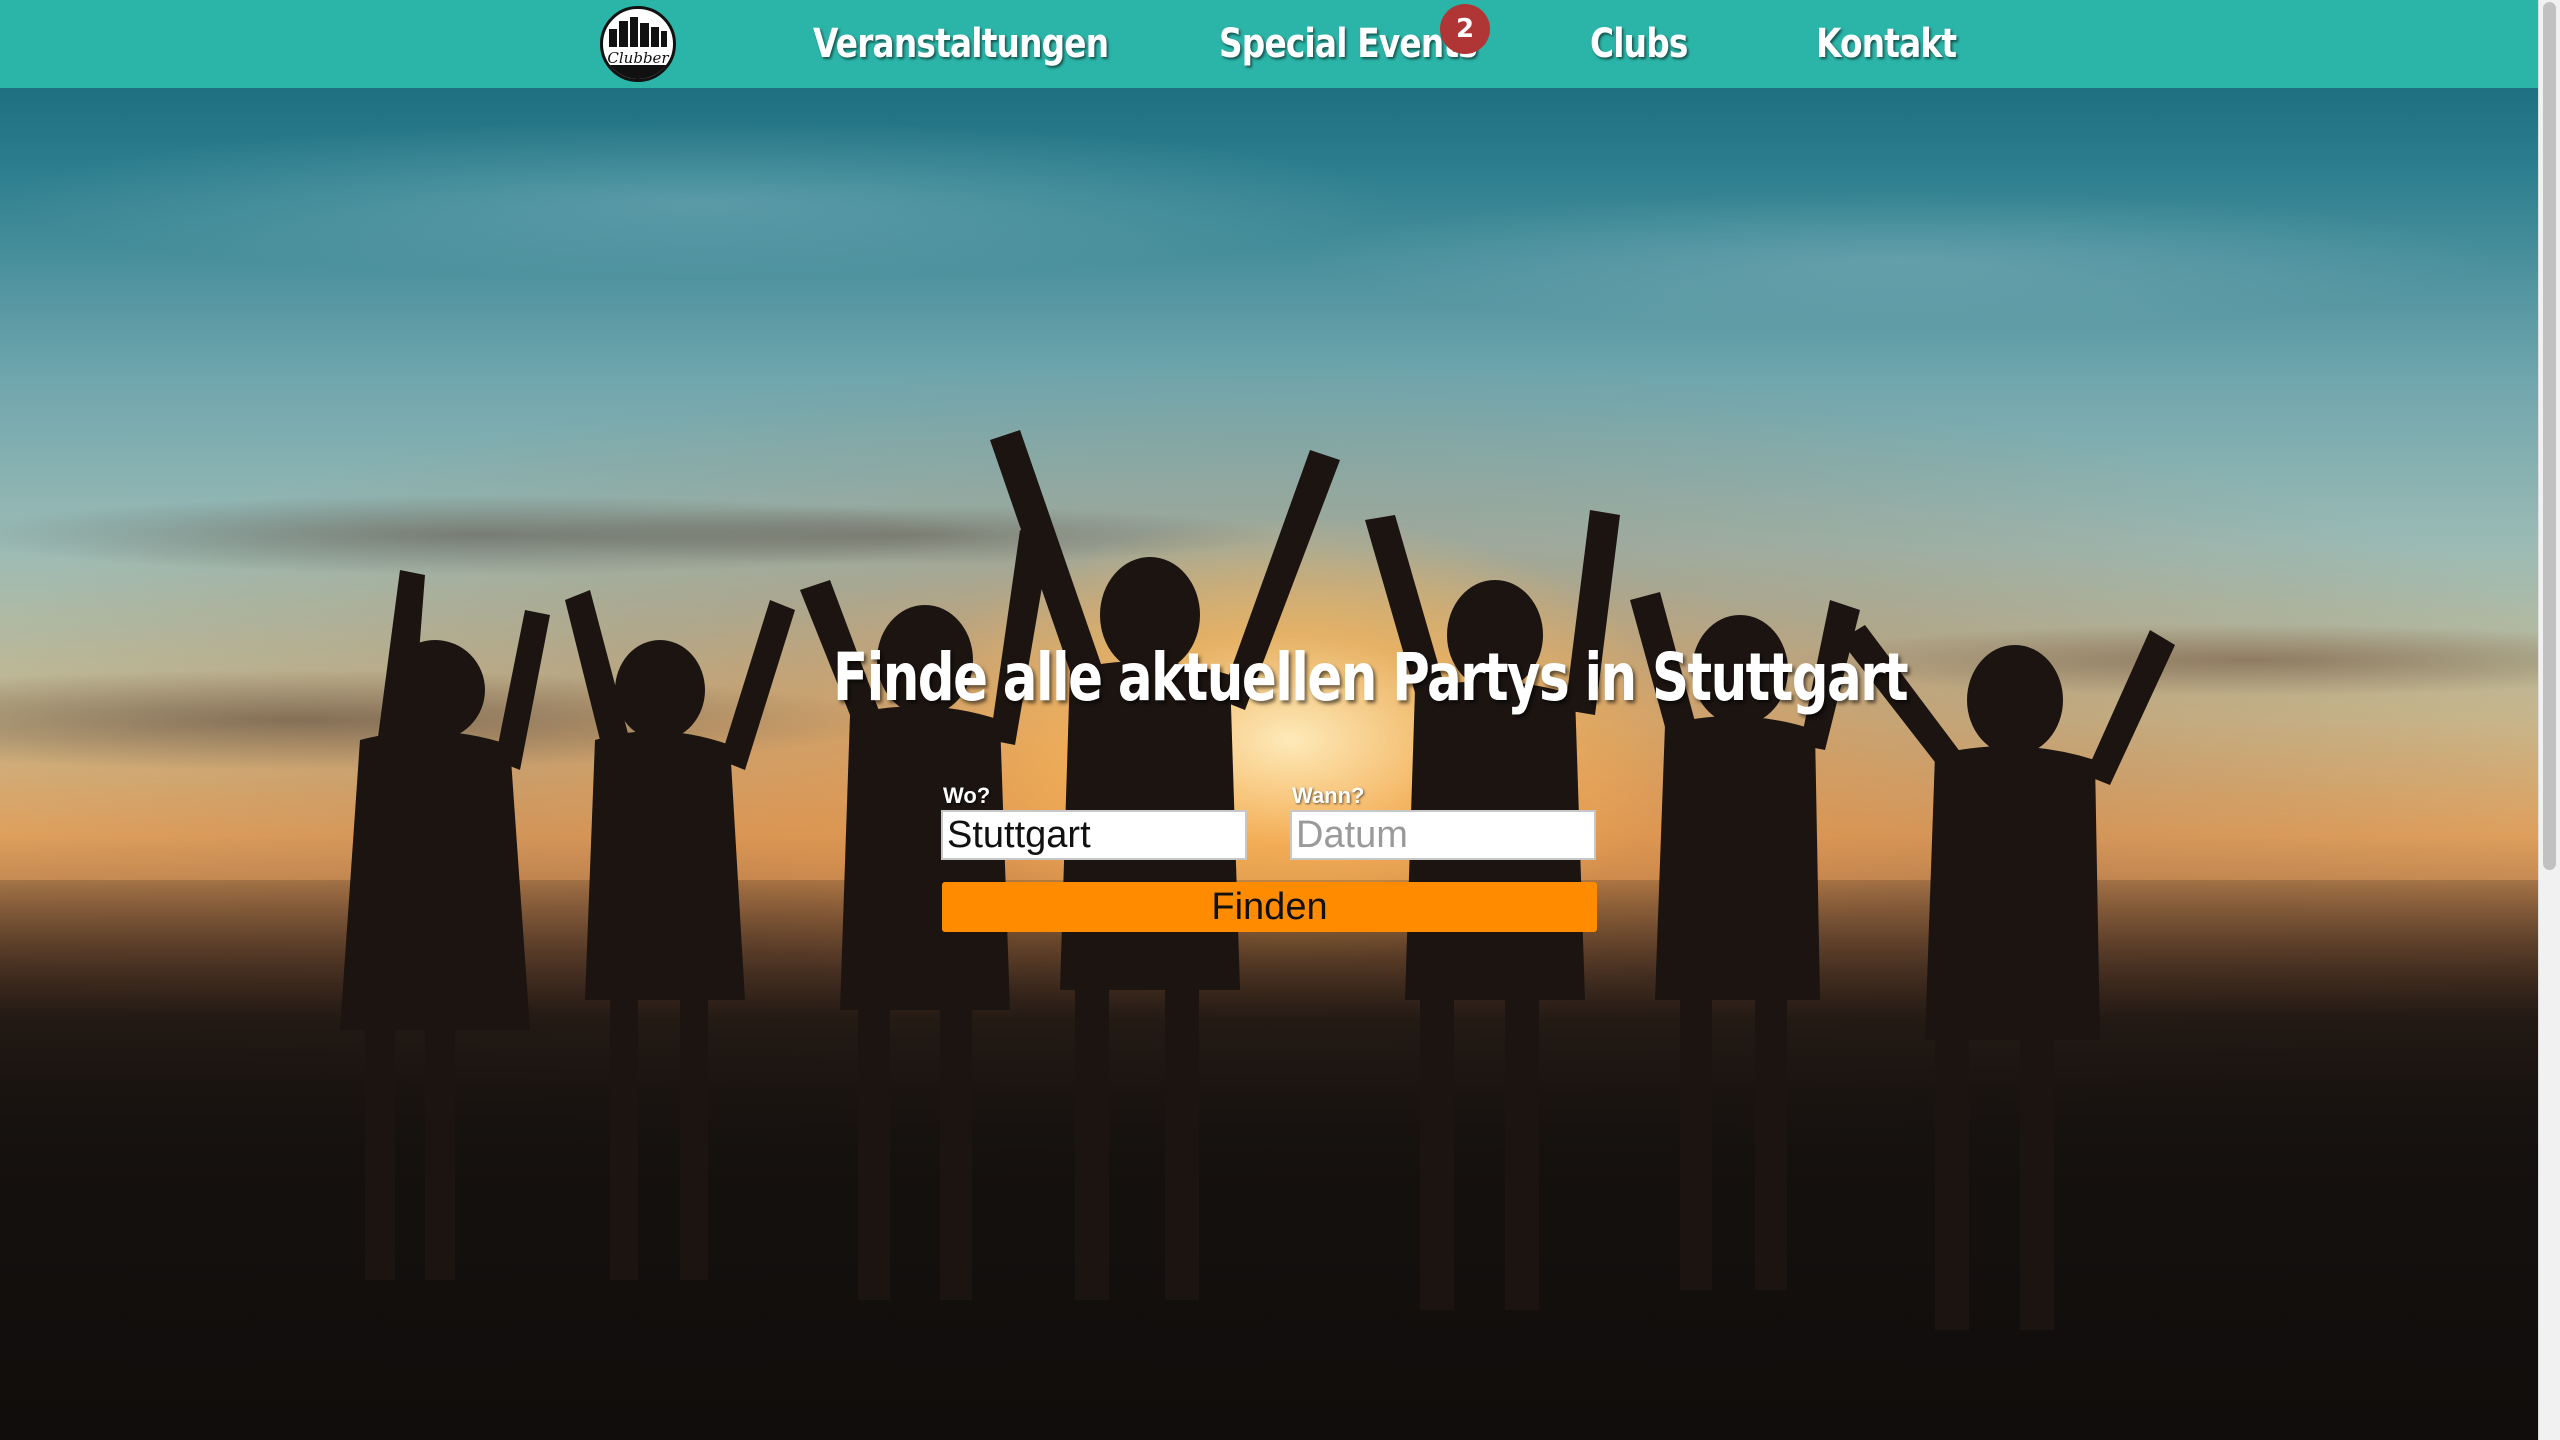  What do you see at coordinates (1443, 835) in the screenshot?
I see `date-input` at bounding box center [1443, 835].